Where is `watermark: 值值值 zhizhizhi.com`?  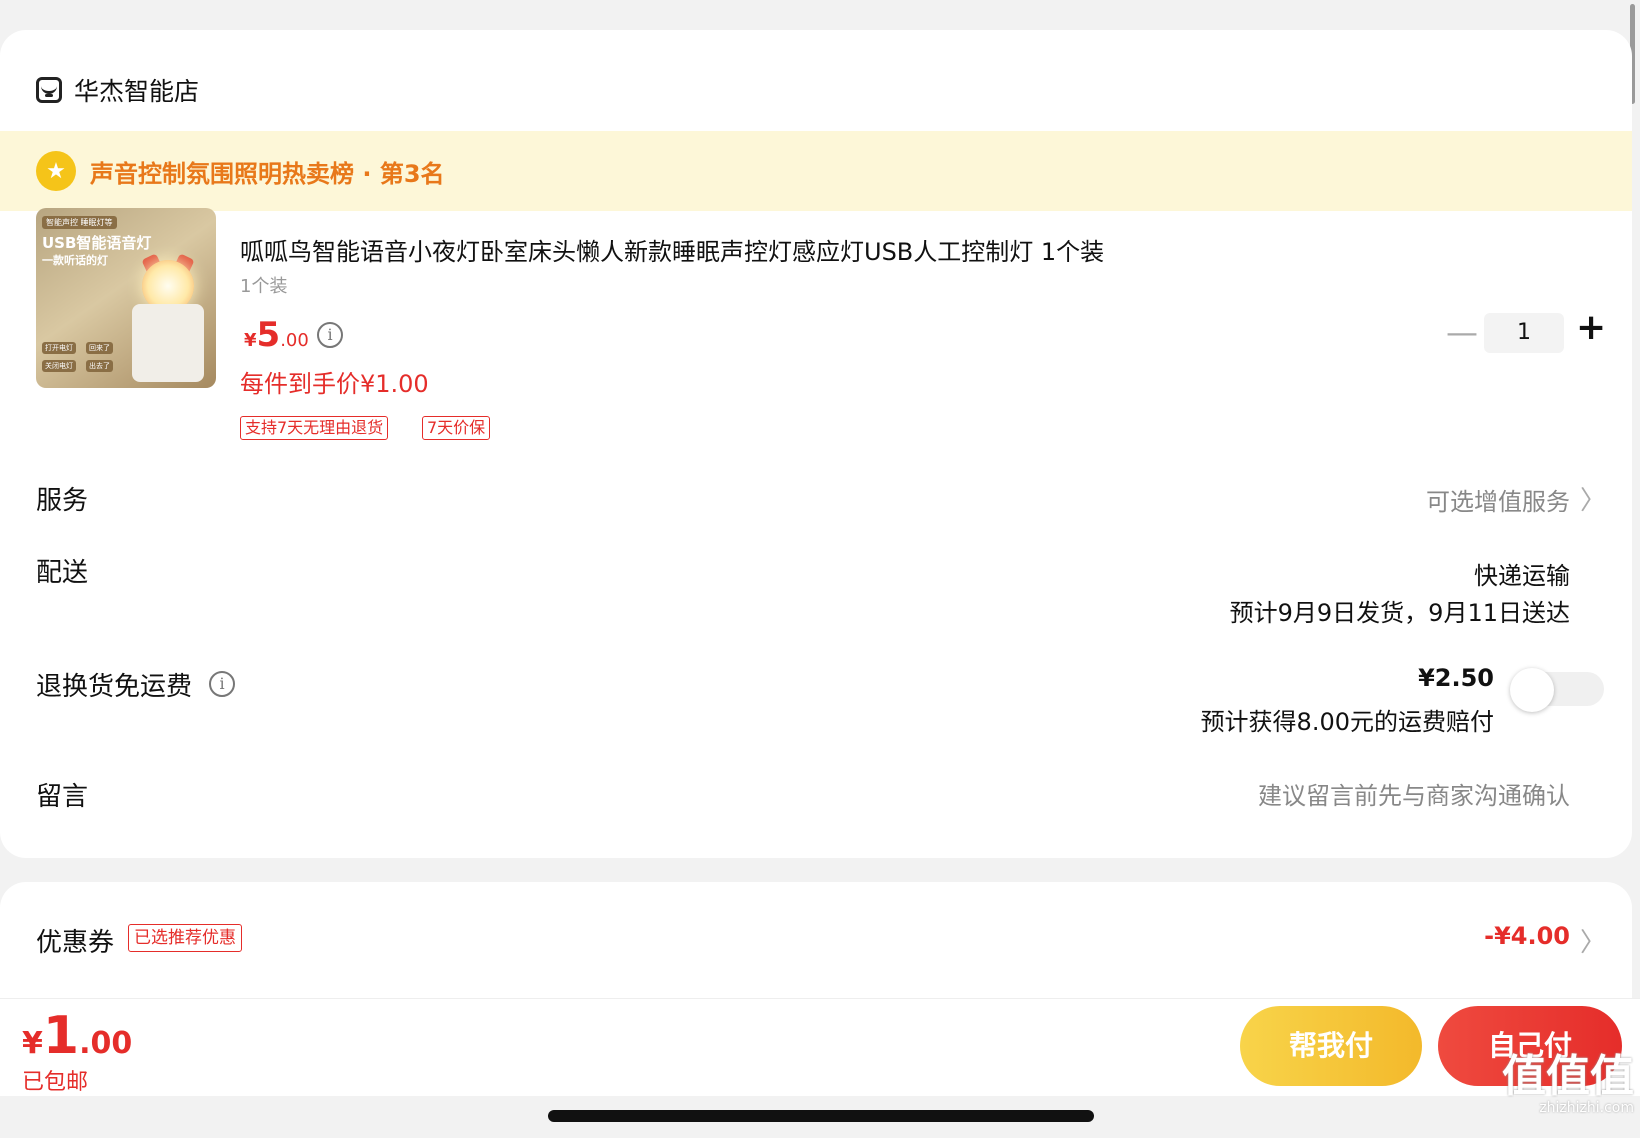 watermark: 值值值 zhizhizhi.com is located at coordinates (1568, 1084).